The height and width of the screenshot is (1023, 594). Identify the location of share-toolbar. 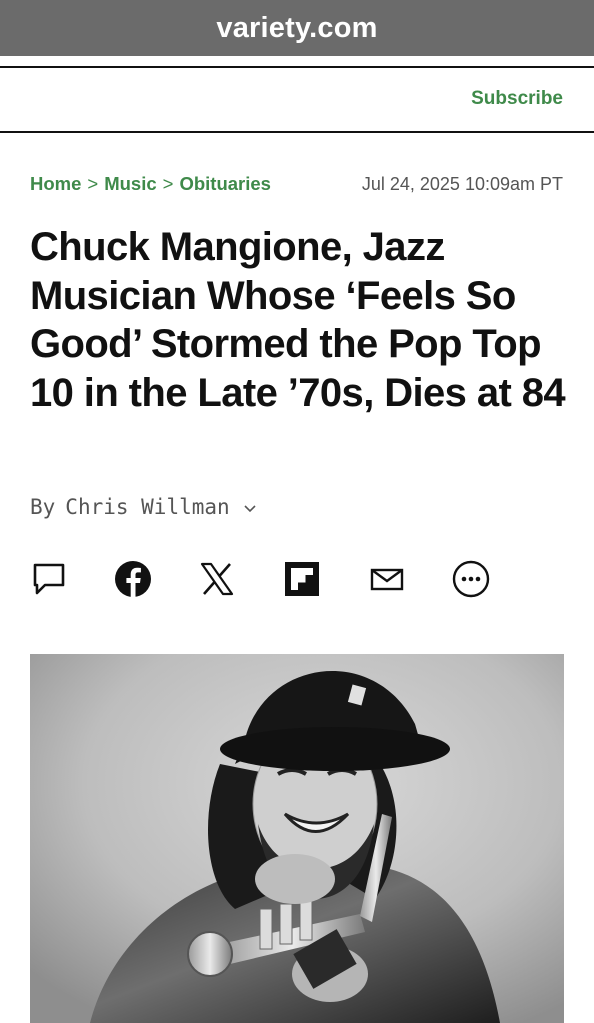
(300, 580).